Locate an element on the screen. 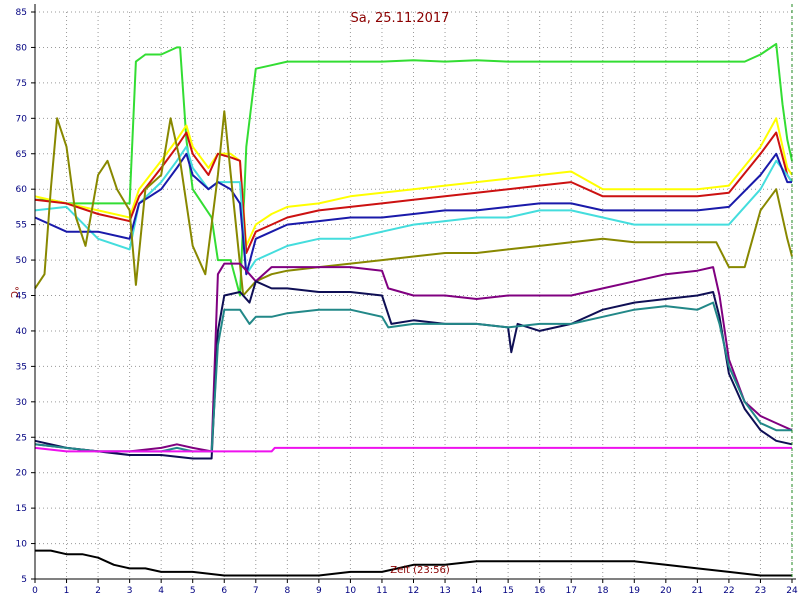 Image resolution: width=800 pixels, height=600 pixels. y-tick-label: 30 is located at coordinates (22, 403).